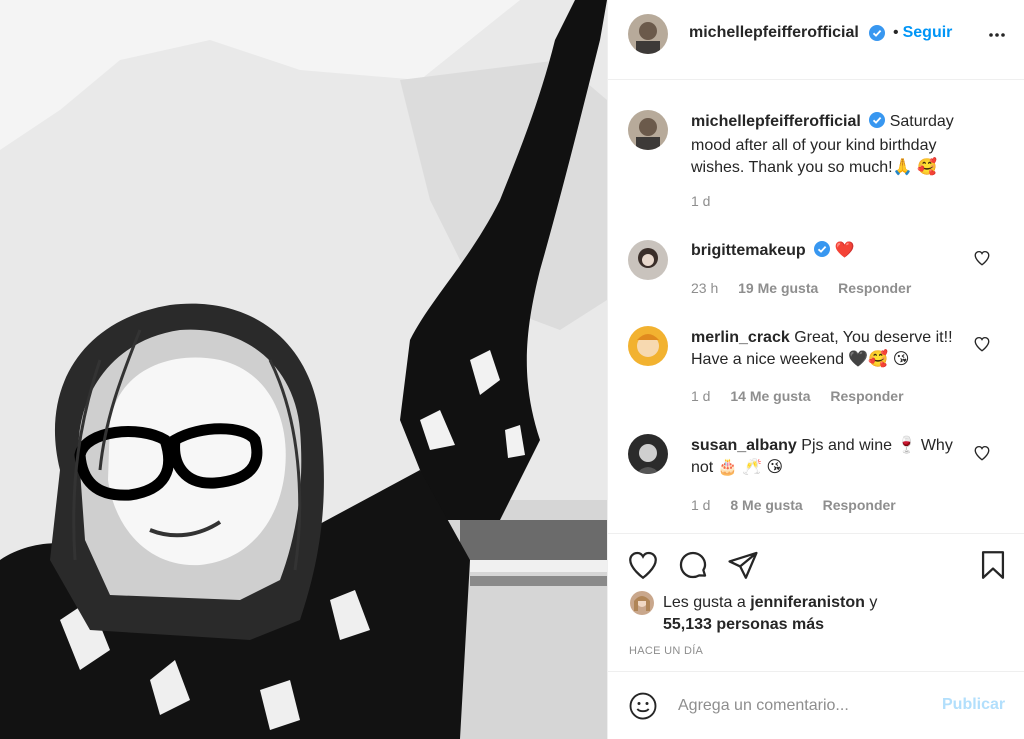 The width and height of the screenshot is (1024, 739). What do you see at coordinates (748, 250) in the screenshot?
I see `comment-username: brigittemakeup` at bounding box center [748, 250].